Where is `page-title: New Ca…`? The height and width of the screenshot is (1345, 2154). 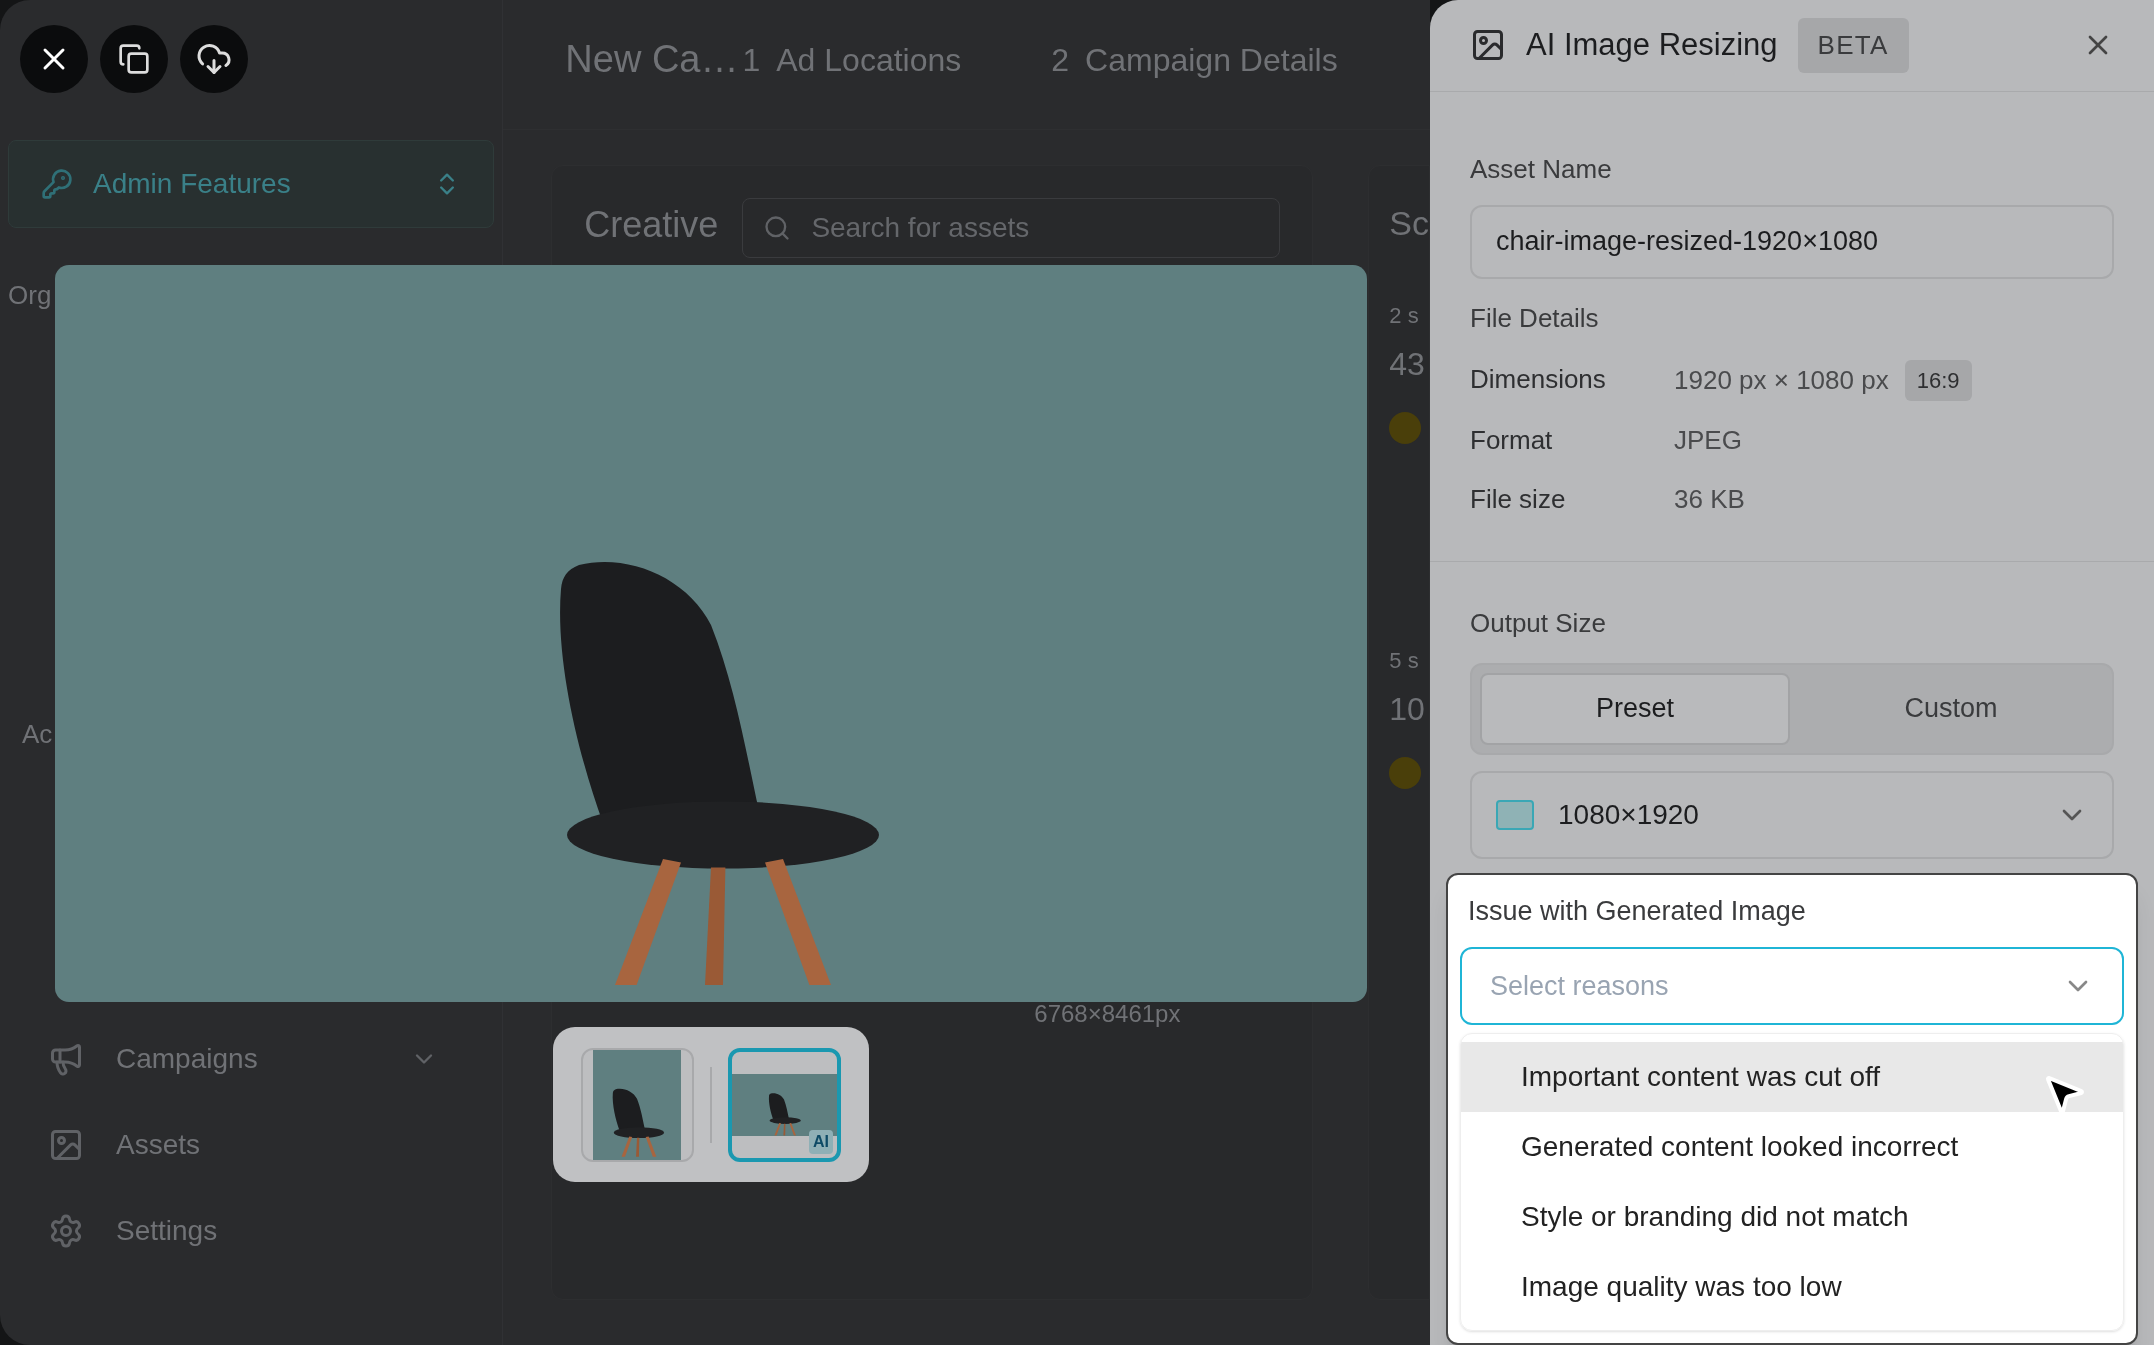
page-title: New Ca… is located at coordinates (652, 59).